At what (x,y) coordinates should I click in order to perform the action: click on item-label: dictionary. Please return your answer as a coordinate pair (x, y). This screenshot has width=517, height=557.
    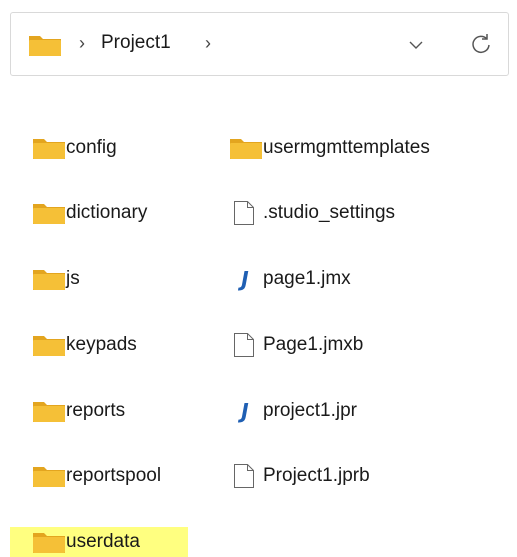
    Looking at the image, I should click on (107, 212).